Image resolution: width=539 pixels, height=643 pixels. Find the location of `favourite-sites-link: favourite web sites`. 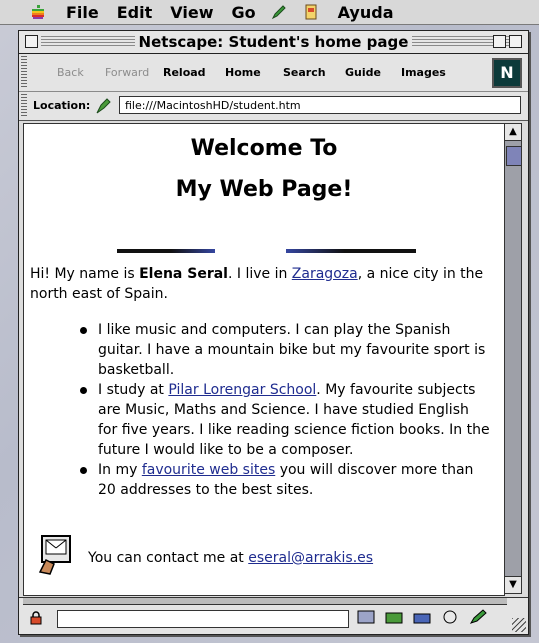

favourite-sites-link: favourite web sites is located at coordinates (208, 470).